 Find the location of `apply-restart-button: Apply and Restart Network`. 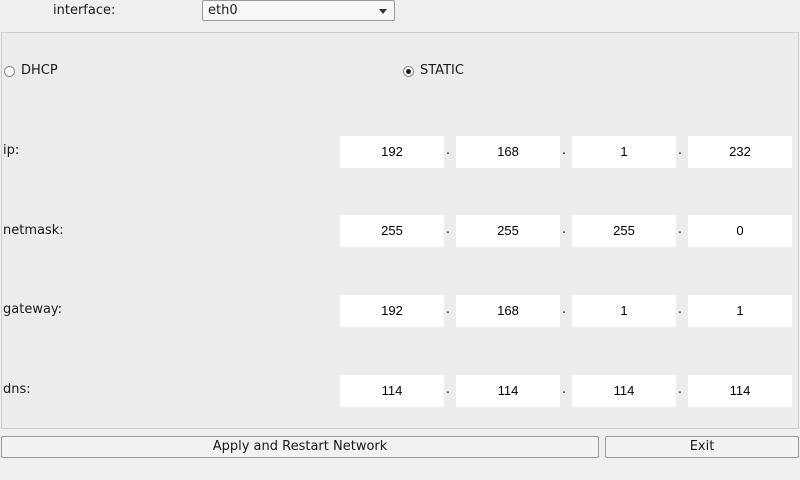

apply-restart-button: Apply and Restart Network is located at coordinates (300, 447).